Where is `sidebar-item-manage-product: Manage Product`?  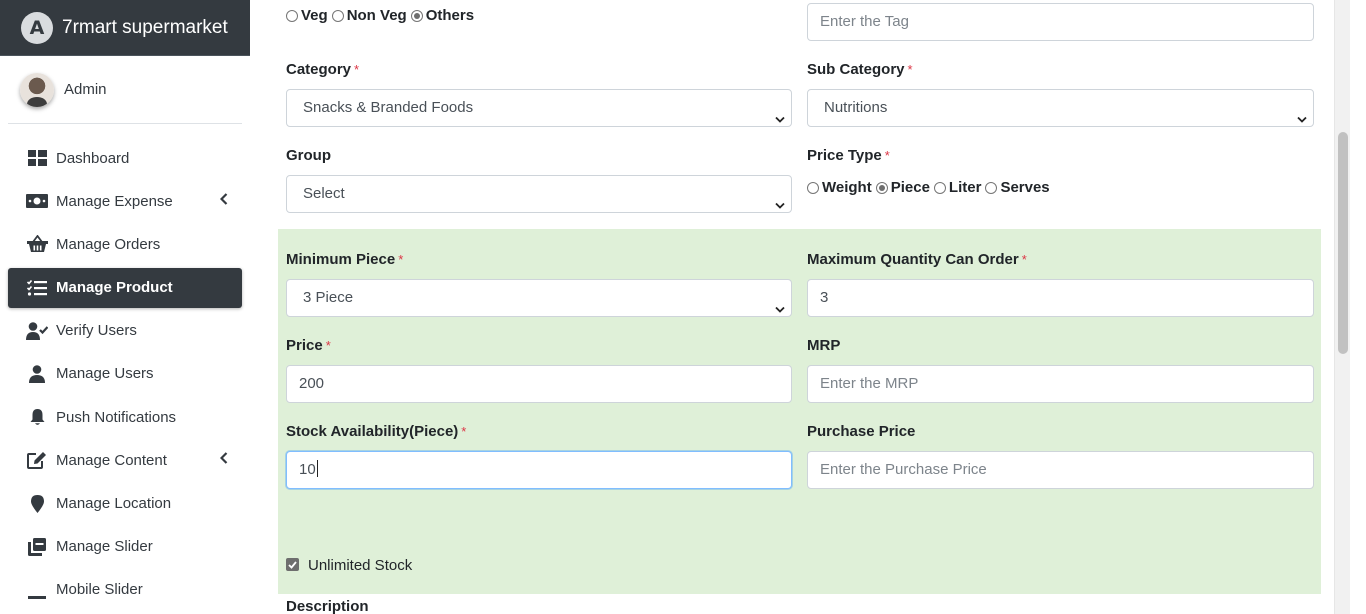 sidebar-item-manage-product: Manage Product is located at coordinates (125, 287).